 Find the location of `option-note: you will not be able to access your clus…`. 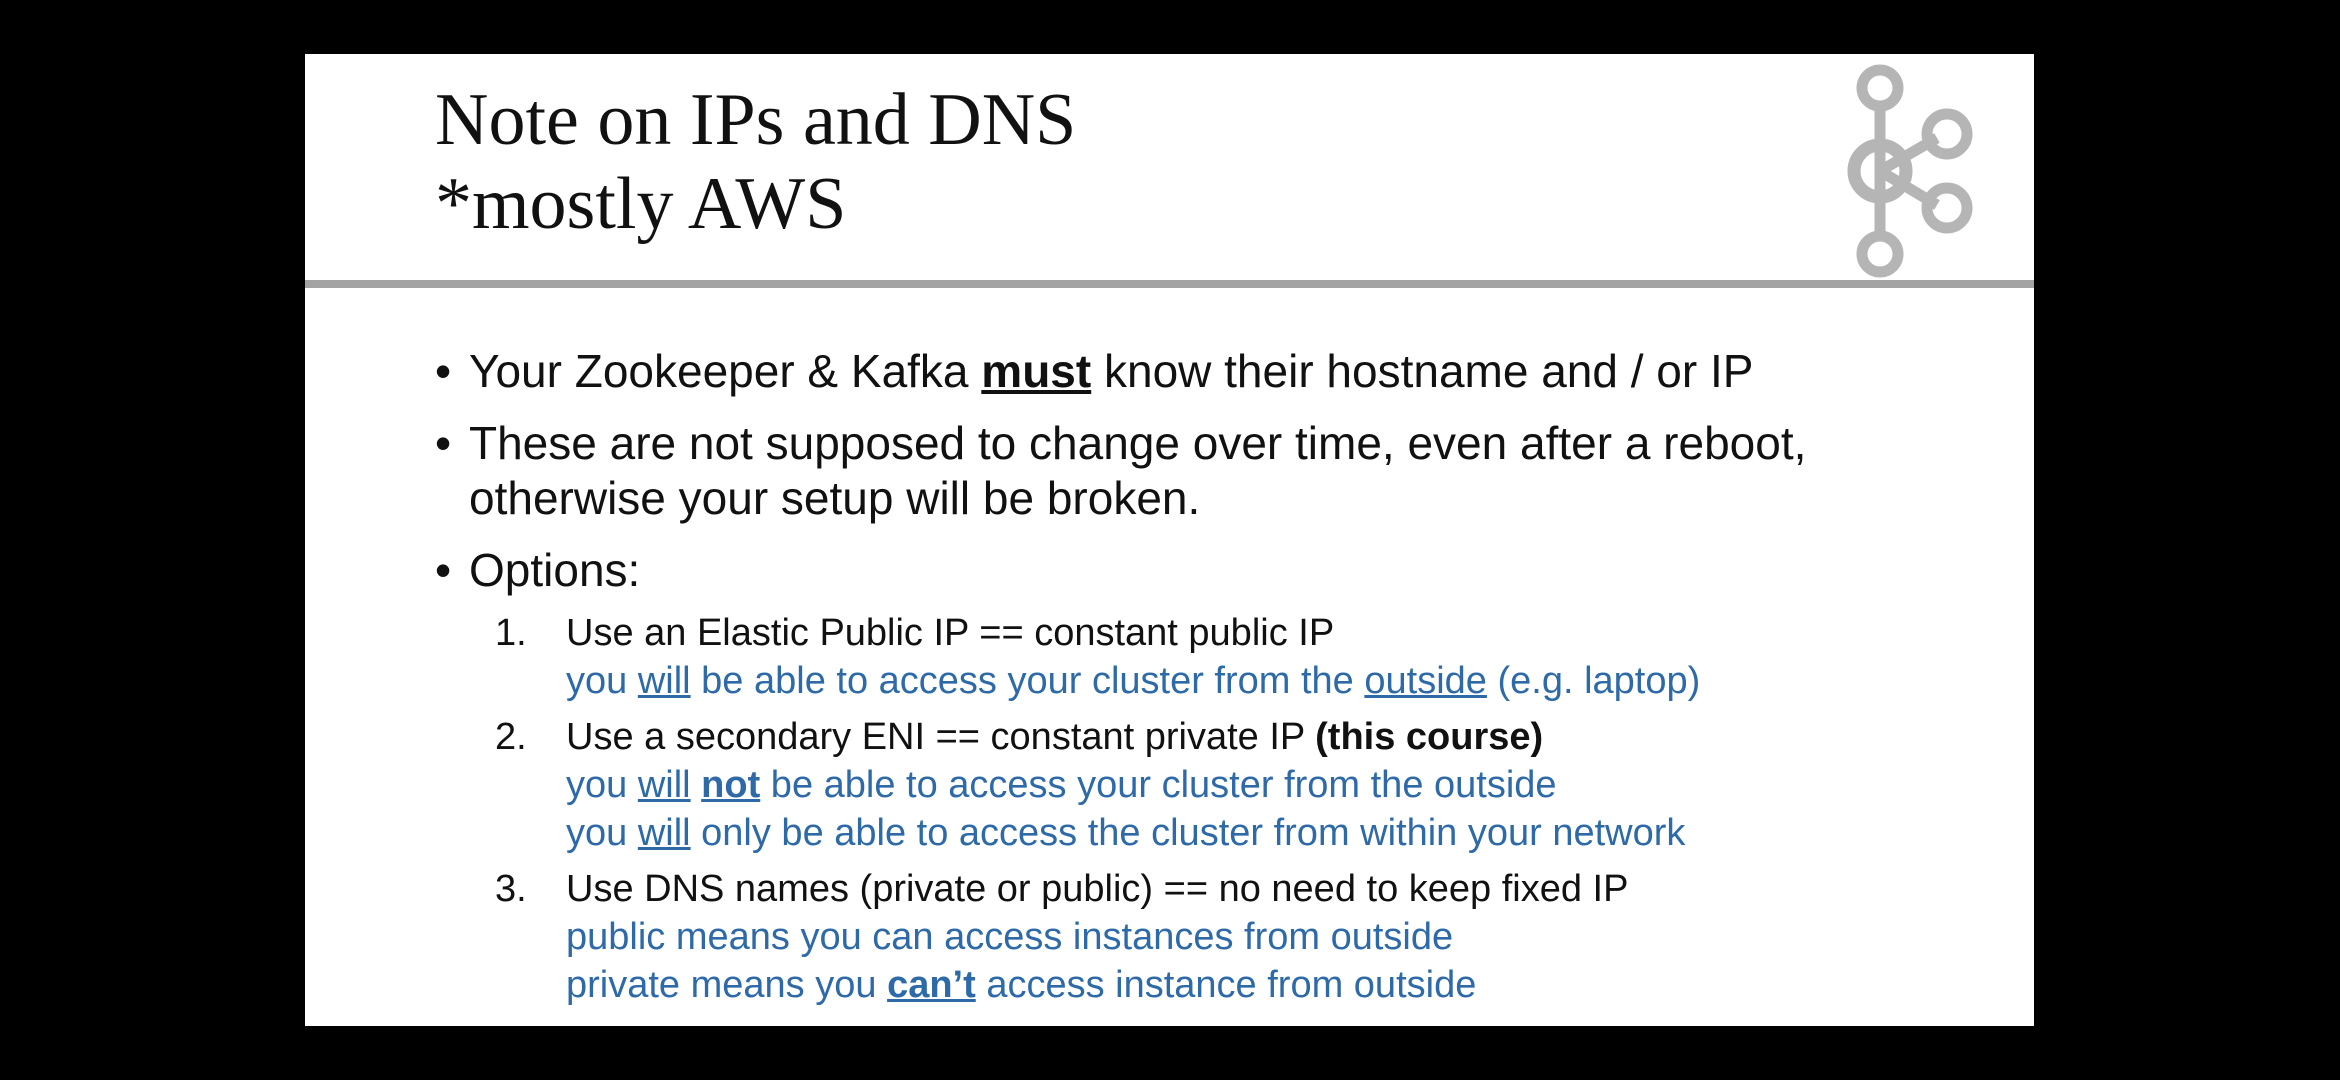

option-note: you will not be able to access your clus… is located at coordinates (1280, 785).